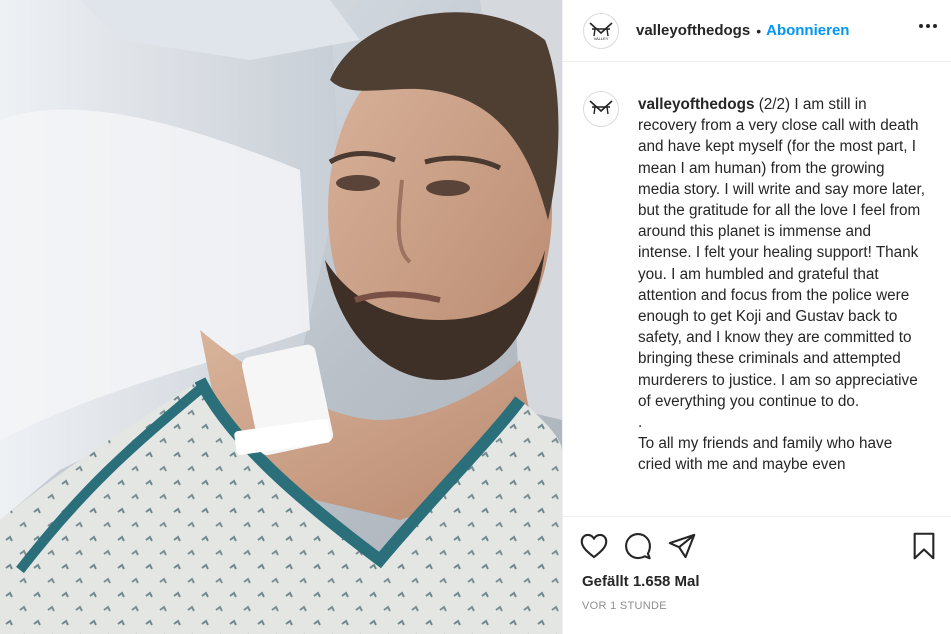 The width and height of the screenshot is (951, 634). I want to click on valley-logo-icon, so click(601, 107).